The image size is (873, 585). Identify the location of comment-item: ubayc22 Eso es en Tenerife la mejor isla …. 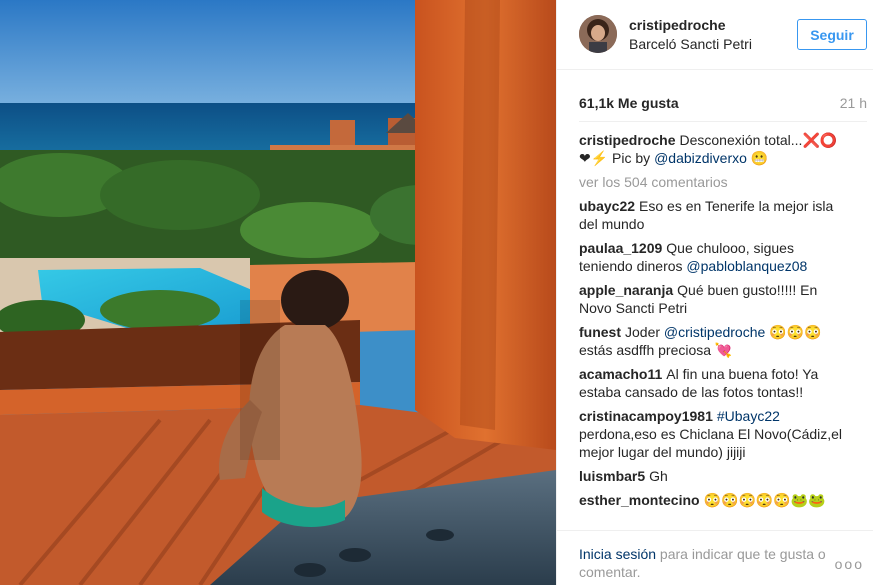
(711, 215).